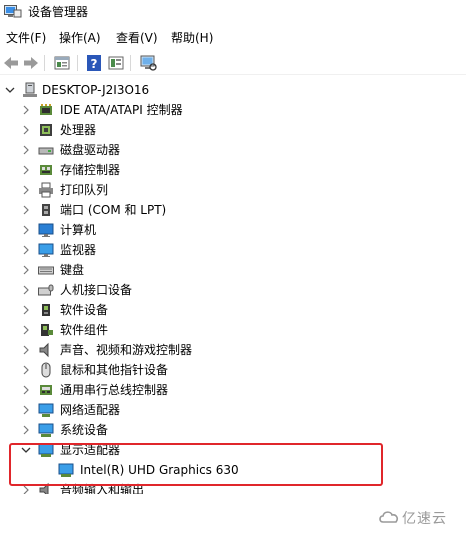 The height and width of the screenshot is (538, 466). I want to click on tree-root-label: DESKTOP-J2I3O16, so click(96, 90).